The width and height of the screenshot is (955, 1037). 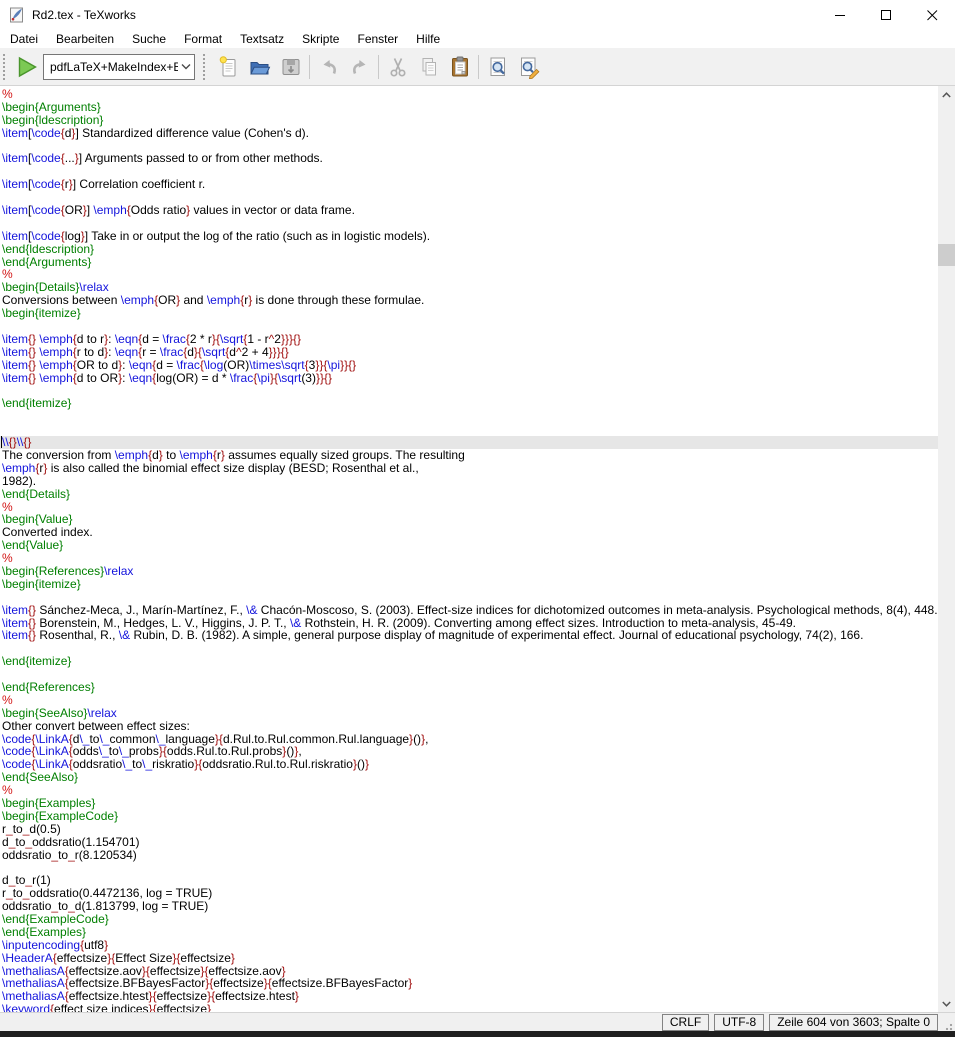 What do you see at coordinates (19, 480) in the screenshot?
I see `code-line: 1982).` at bounding box center [19, 480].